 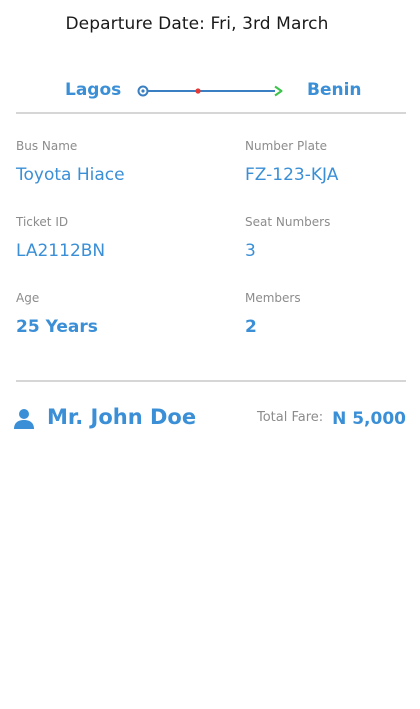 What do you see at coordinates (369, 419) in the screenshot?
I see `total-fare-value: N 5,000` at bounding box center [369, 419].